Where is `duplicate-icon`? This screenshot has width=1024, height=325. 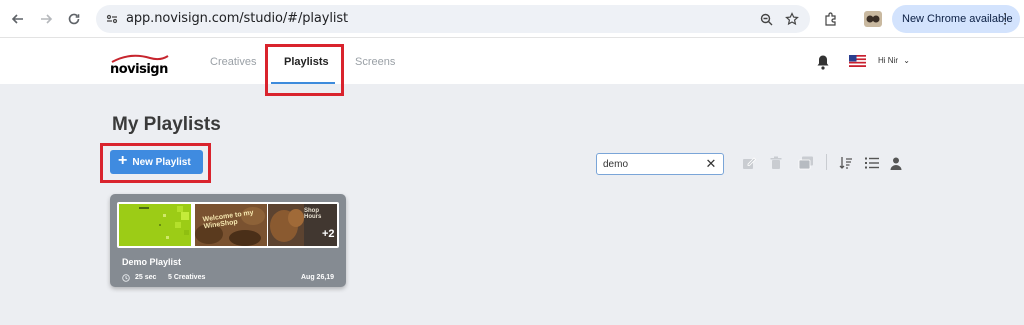 duplicate-icon is located at coordinates (806, 163).